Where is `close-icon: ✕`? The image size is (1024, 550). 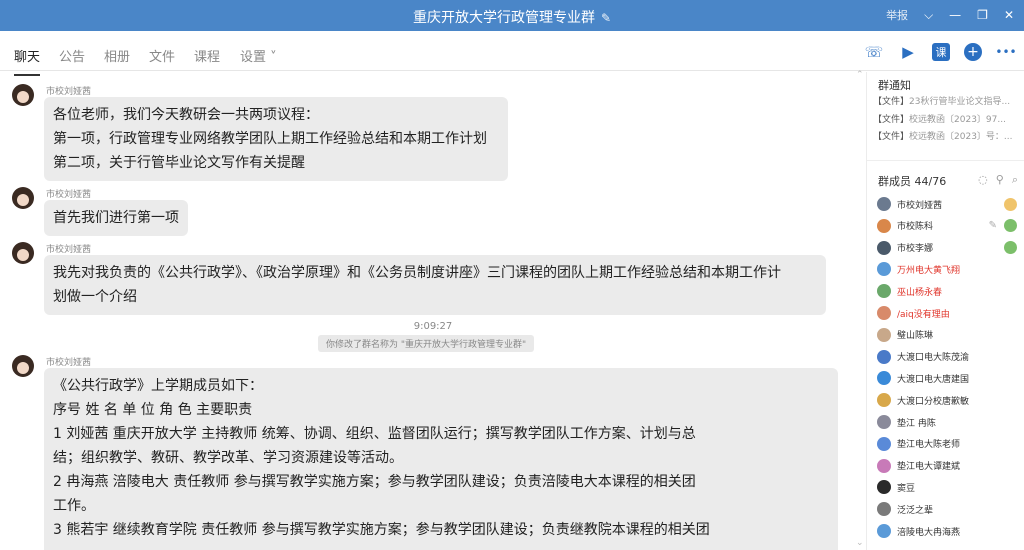
close-icon: ✕ is located at coordinates (1009, 15).